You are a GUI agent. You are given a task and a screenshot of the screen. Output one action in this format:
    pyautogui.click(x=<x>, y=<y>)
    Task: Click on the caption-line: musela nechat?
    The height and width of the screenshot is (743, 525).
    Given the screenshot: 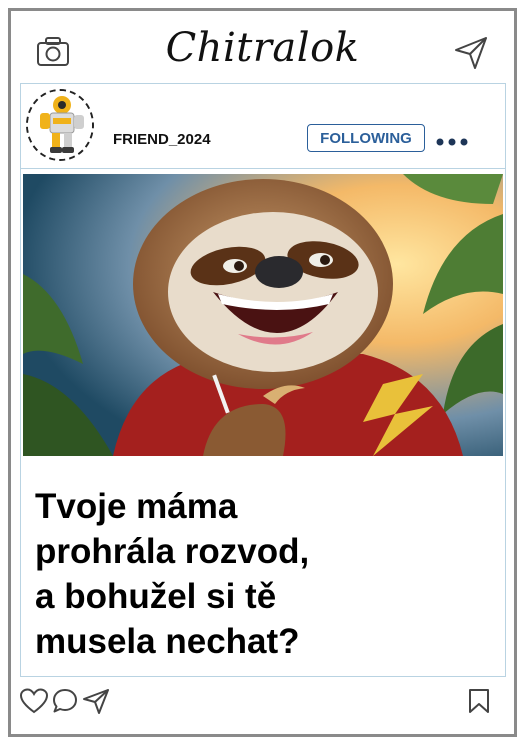 What is the action you would take?
    pyautogui.click(x=167, y=641)
    